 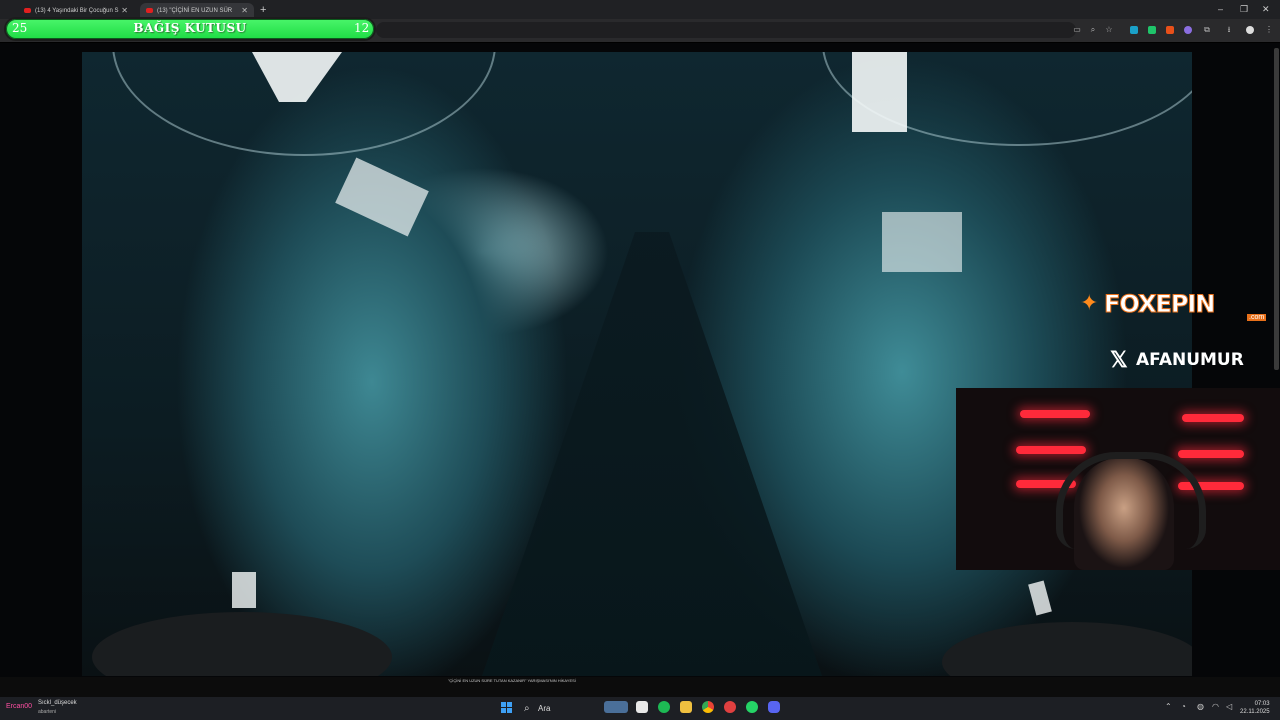 I want to click on webcam-overlay, so click(x=1118, y=479).